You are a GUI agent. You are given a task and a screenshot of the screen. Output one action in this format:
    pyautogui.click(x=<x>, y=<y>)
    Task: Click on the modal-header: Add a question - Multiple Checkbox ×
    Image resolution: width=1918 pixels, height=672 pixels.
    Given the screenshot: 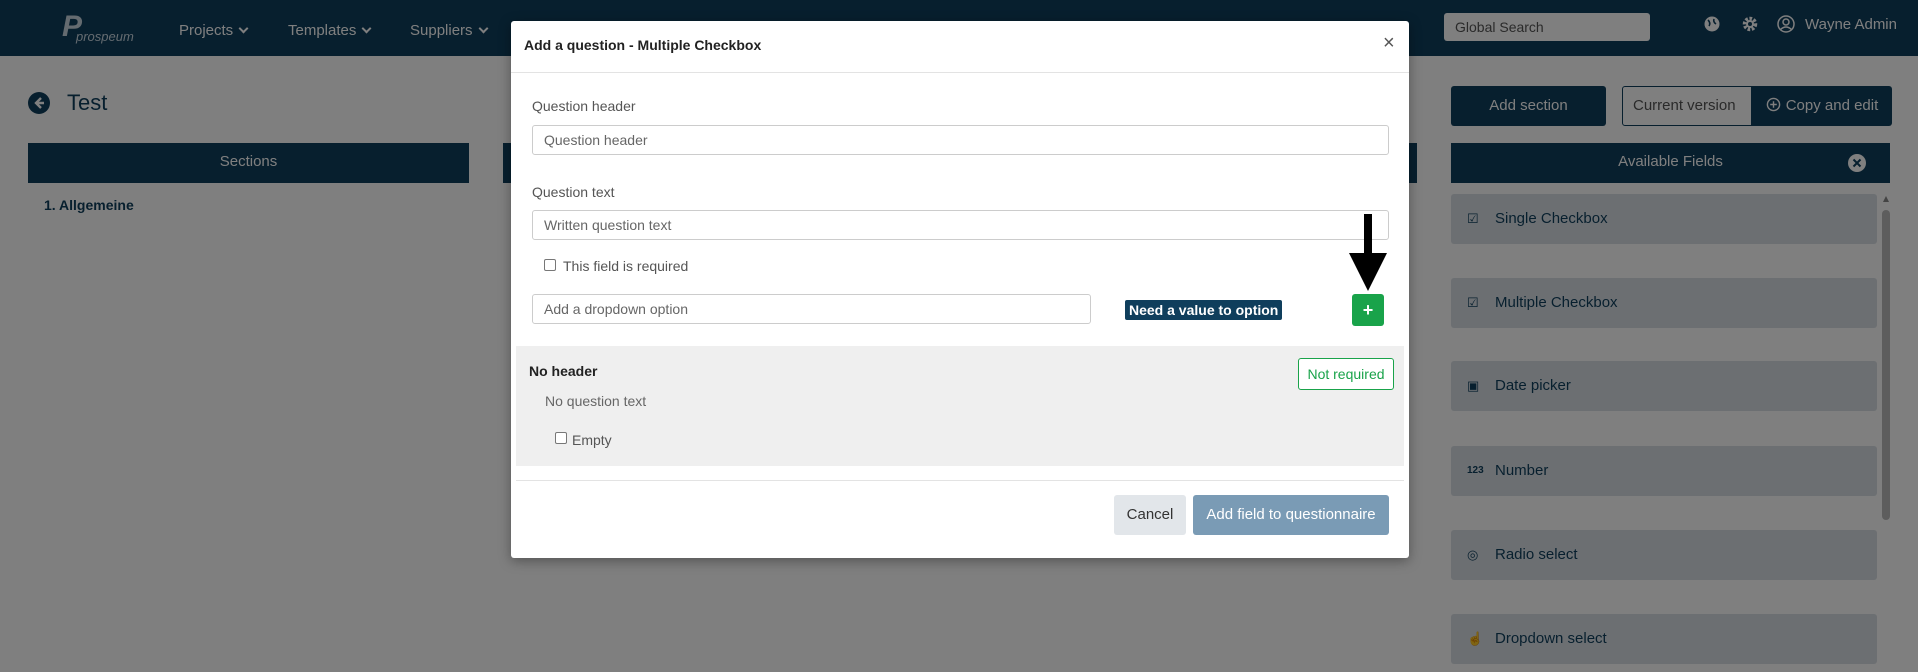 What is the action you would take?
    pyautogui.click(x=960, y=47)
    